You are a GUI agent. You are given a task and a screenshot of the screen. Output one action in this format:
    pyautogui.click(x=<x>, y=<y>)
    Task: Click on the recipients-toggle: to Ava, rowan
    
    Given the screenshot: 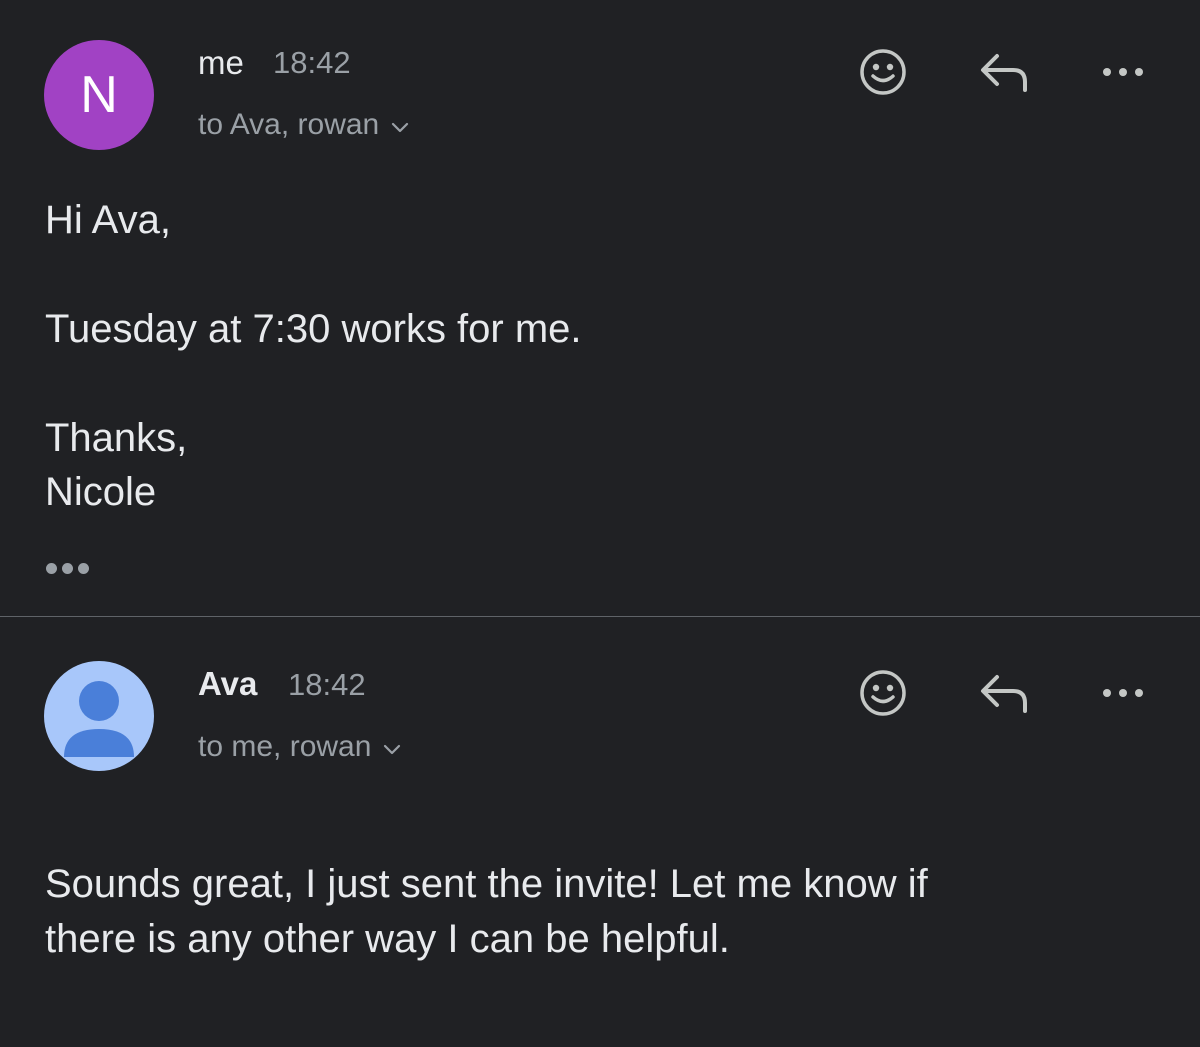 What is the action you would take?
    pyautogui.click(x=303, y=125)
    